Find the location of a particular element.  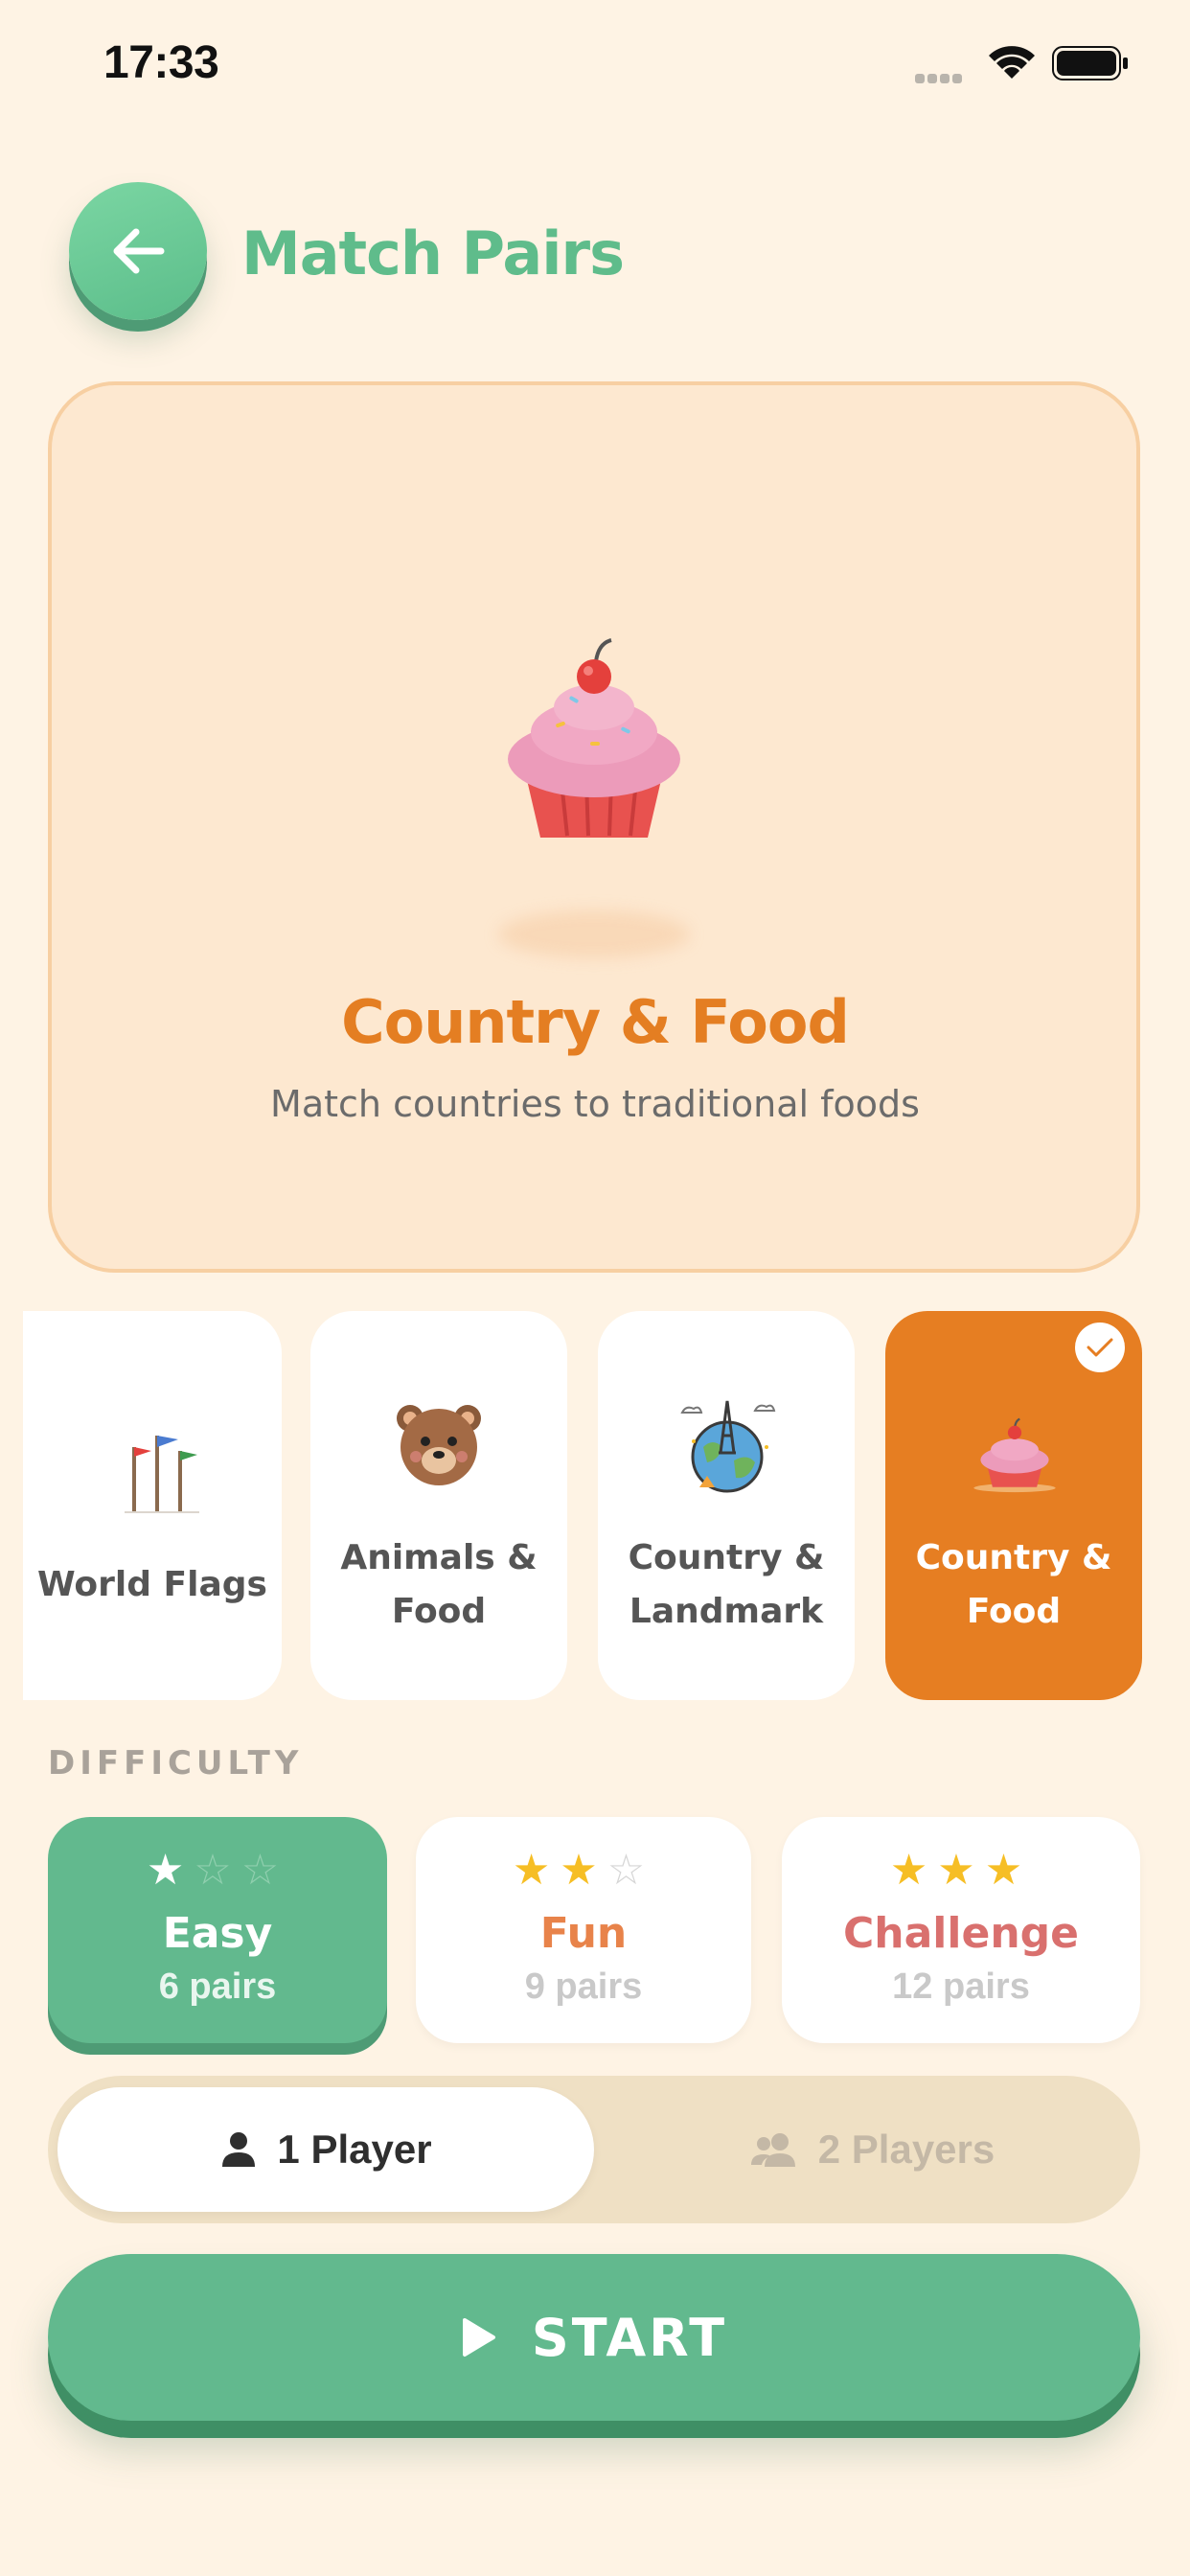

checkmark-icon is located at coordinates (1100, 1347).